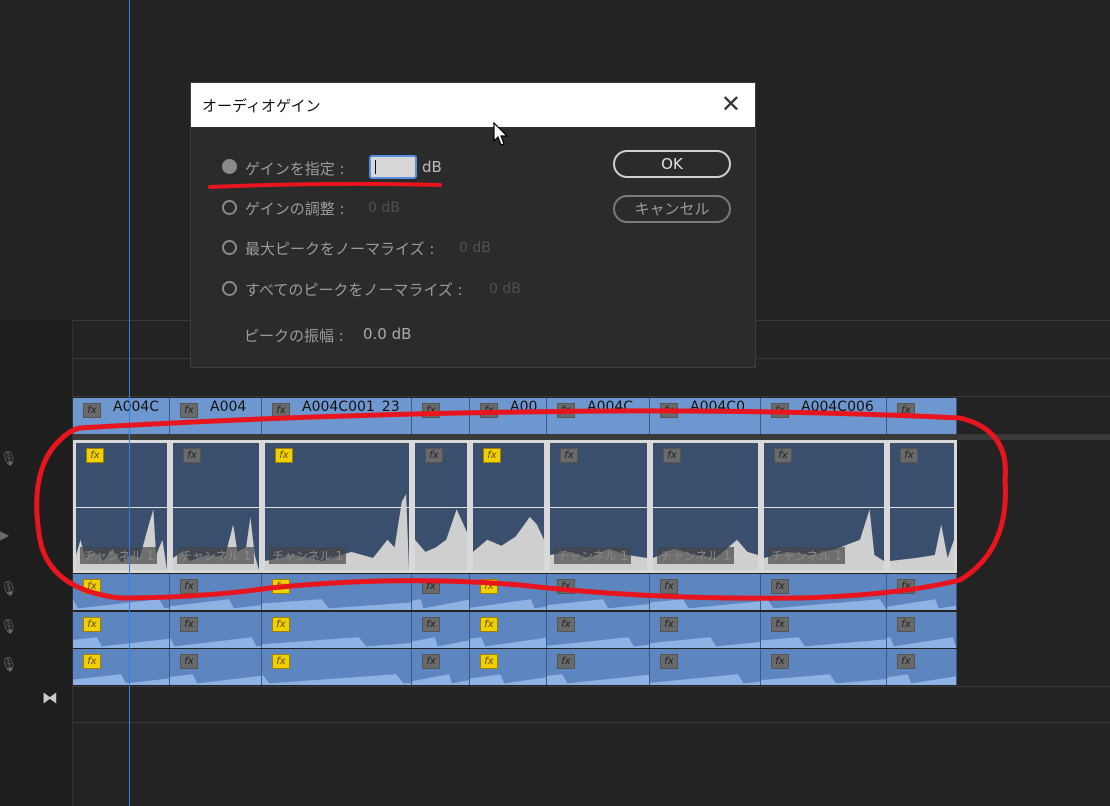 This screenshot has height=806, width=1110. What do you see at coordinates (717, 407) in the screenshot?
I see `clip-name: A004C0` at bounding box center [717, 407].